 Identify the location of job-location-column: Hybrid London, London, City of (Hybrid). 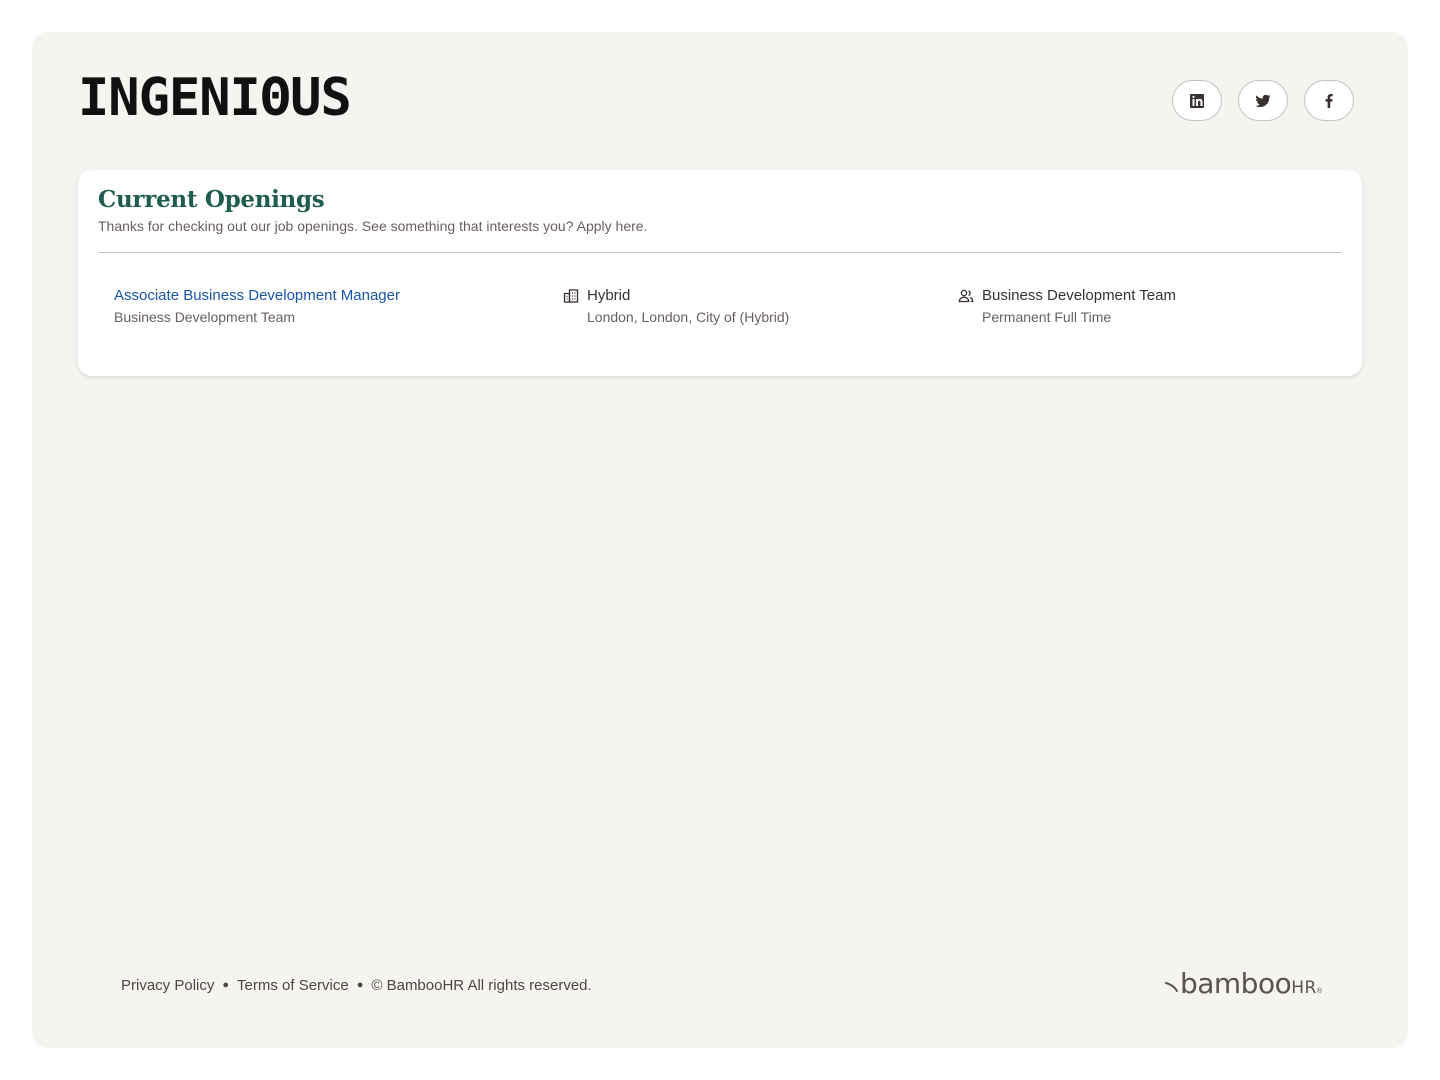
(676, 306).